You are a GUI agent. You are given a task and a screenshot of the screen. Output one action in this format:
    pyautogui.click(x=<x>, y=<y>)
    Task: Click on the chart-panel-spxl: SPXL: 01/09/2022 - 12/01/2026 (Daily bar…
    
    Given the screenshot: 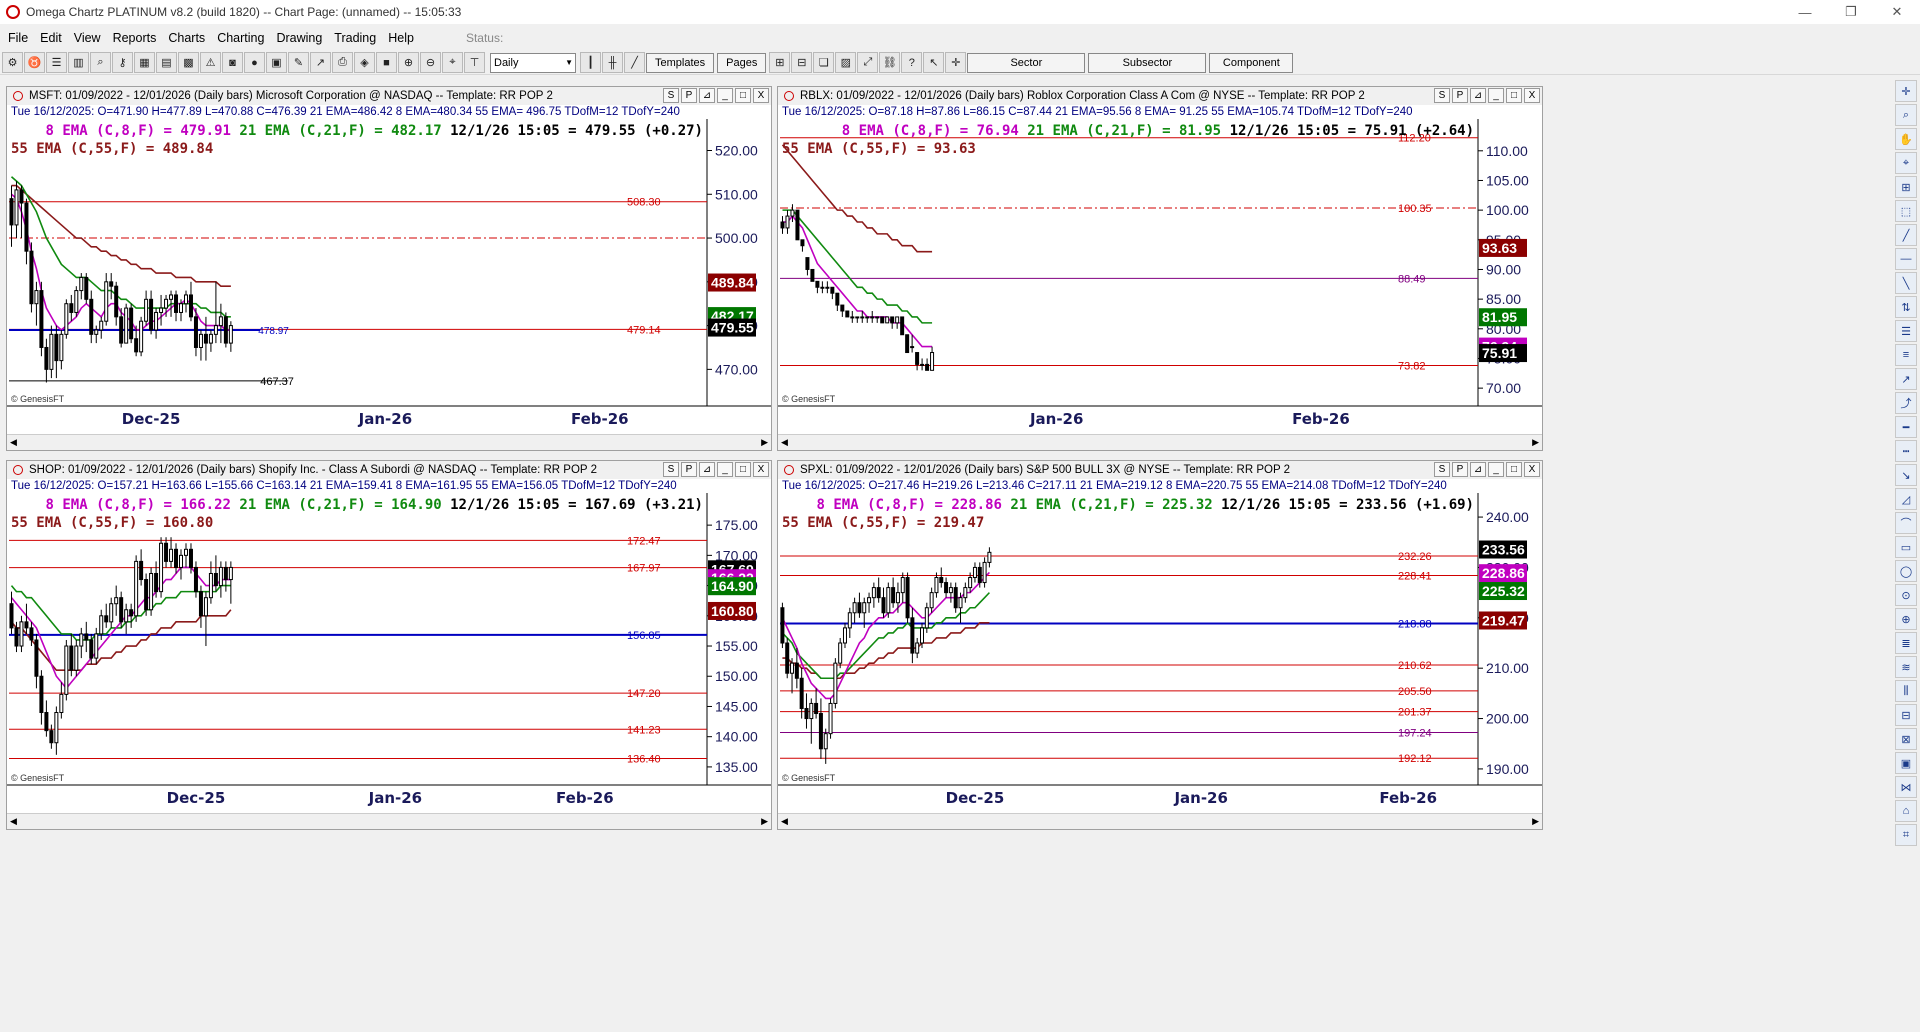 What is the action you would take?
    pyautogui.click(x=1160, y=645)
    